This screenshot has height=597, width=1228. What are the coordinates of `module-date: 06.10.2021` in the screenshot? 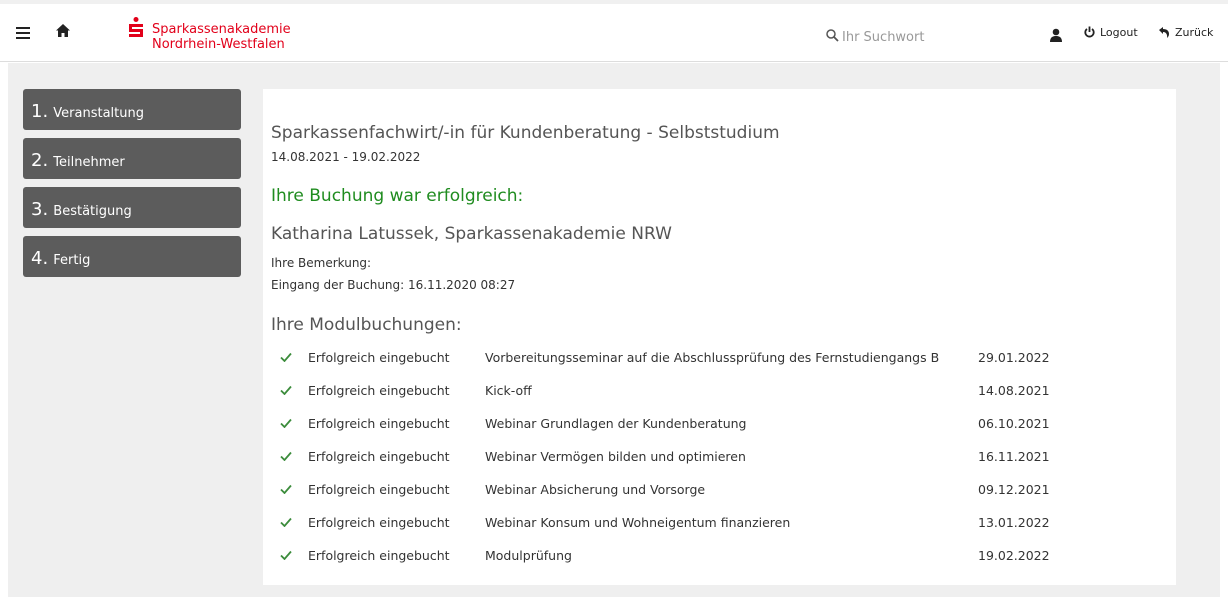 It's located at (1014, 423).